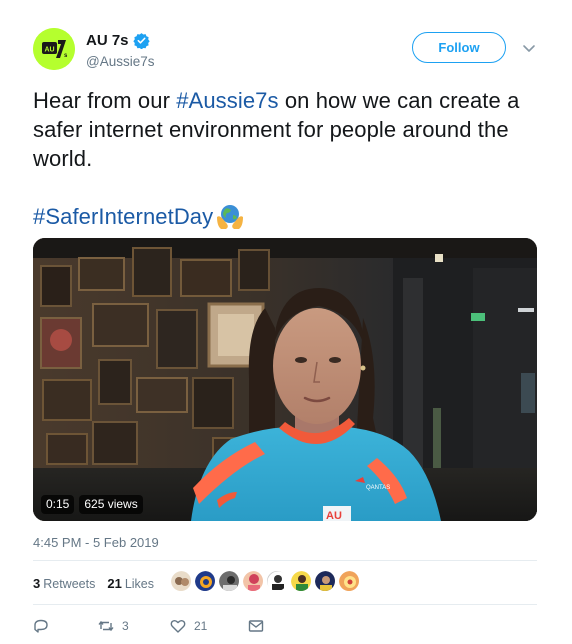 Image resolution: width=572 pixels, height=644 pixels. I want to click on tweet-paragraph-hashtag: #SaferInternetDay, so click(288, 216).